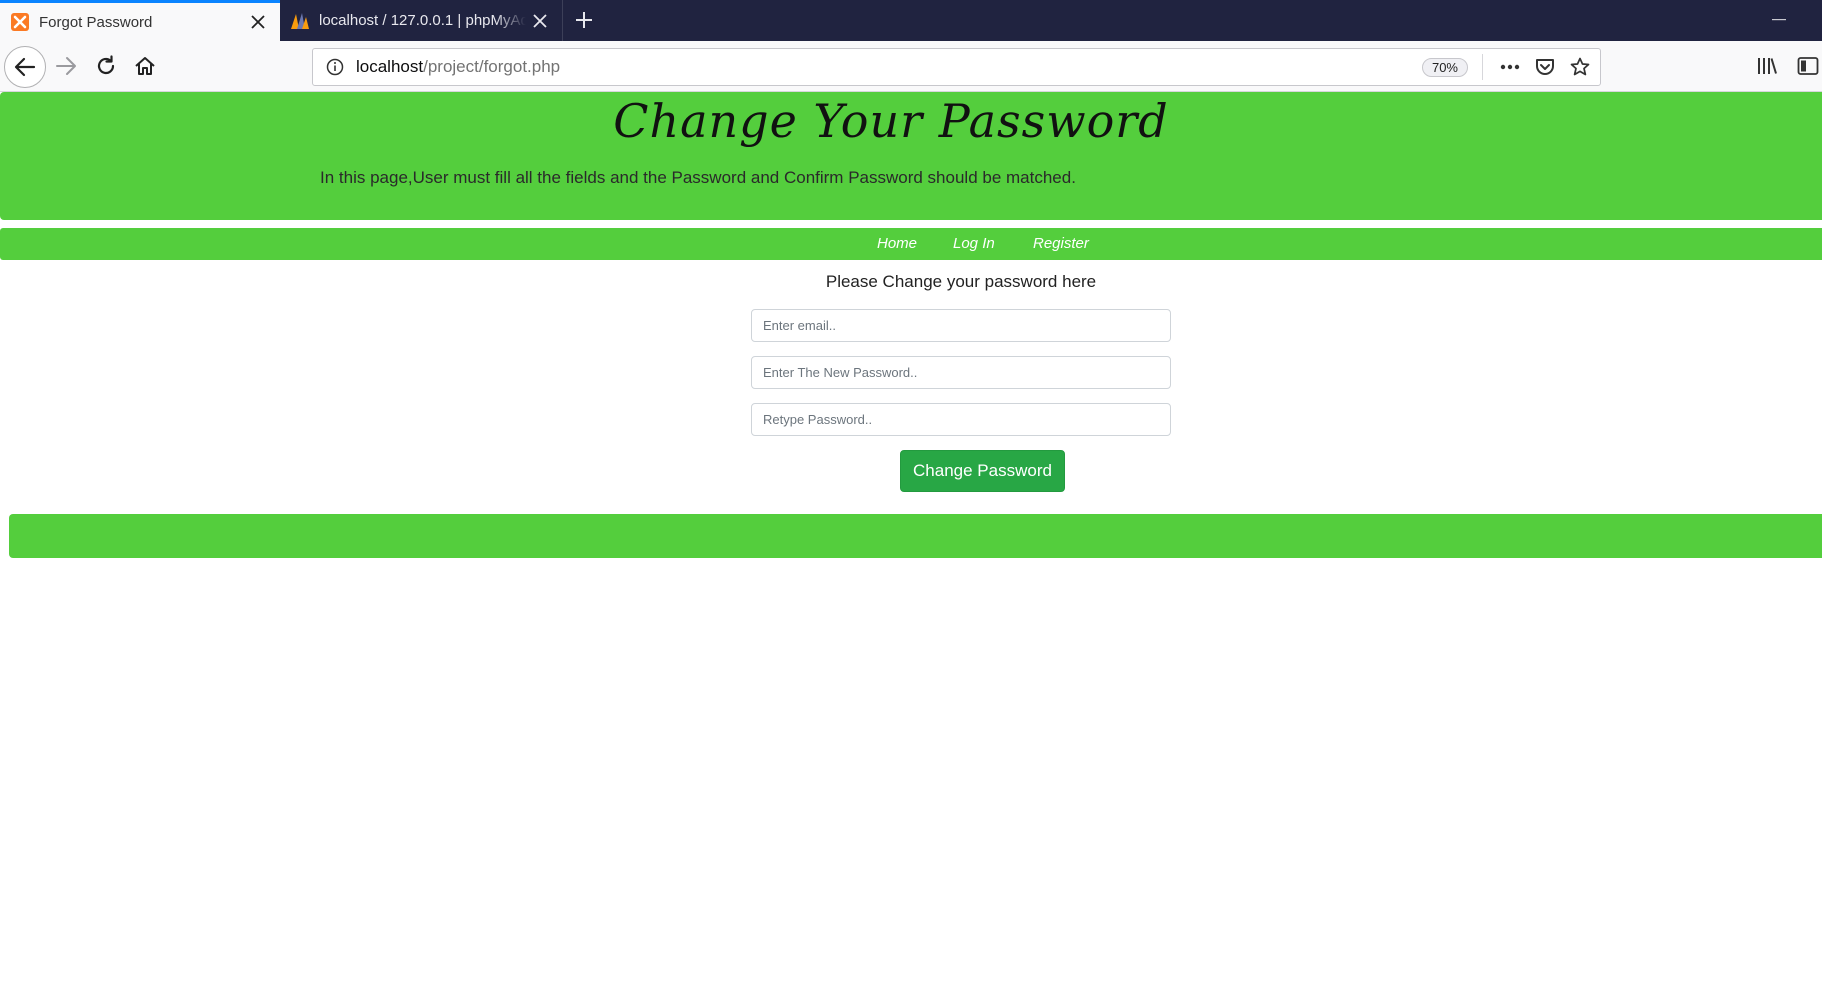 The image size is (1822, 997). I want to click on info-icon, so click(335, 67).